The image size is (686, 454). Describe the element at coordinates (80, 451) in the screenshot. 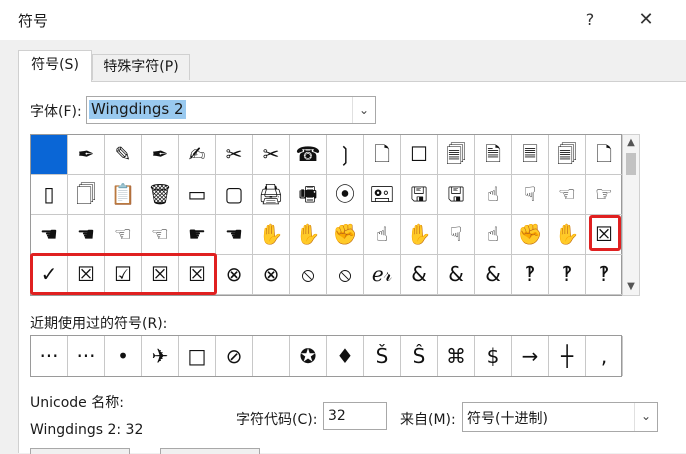

I see `autocorrect-button` at that location.